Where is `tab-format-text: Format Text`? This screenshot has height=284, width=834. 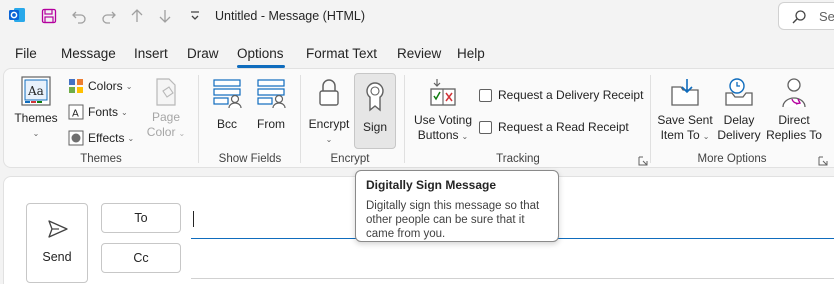 tab-format-text: Format Text is located at coordinates (341, 53).